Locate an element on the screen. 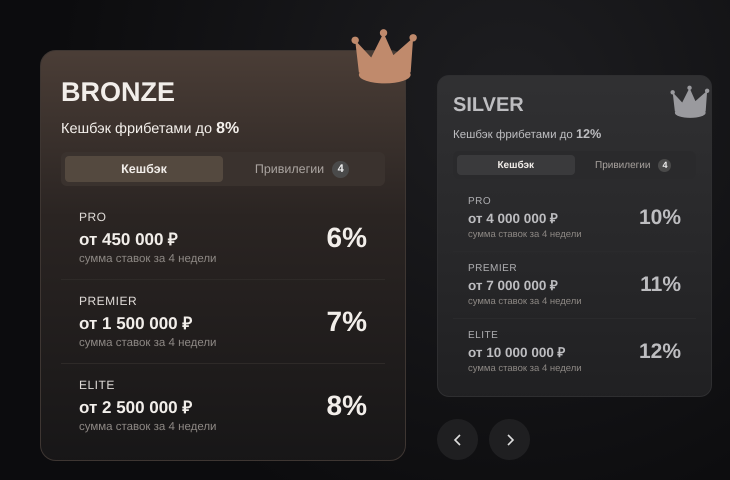 This screenshot has width=730, height=480. cashback-percent: 6% is located at coordinates (346, 238).